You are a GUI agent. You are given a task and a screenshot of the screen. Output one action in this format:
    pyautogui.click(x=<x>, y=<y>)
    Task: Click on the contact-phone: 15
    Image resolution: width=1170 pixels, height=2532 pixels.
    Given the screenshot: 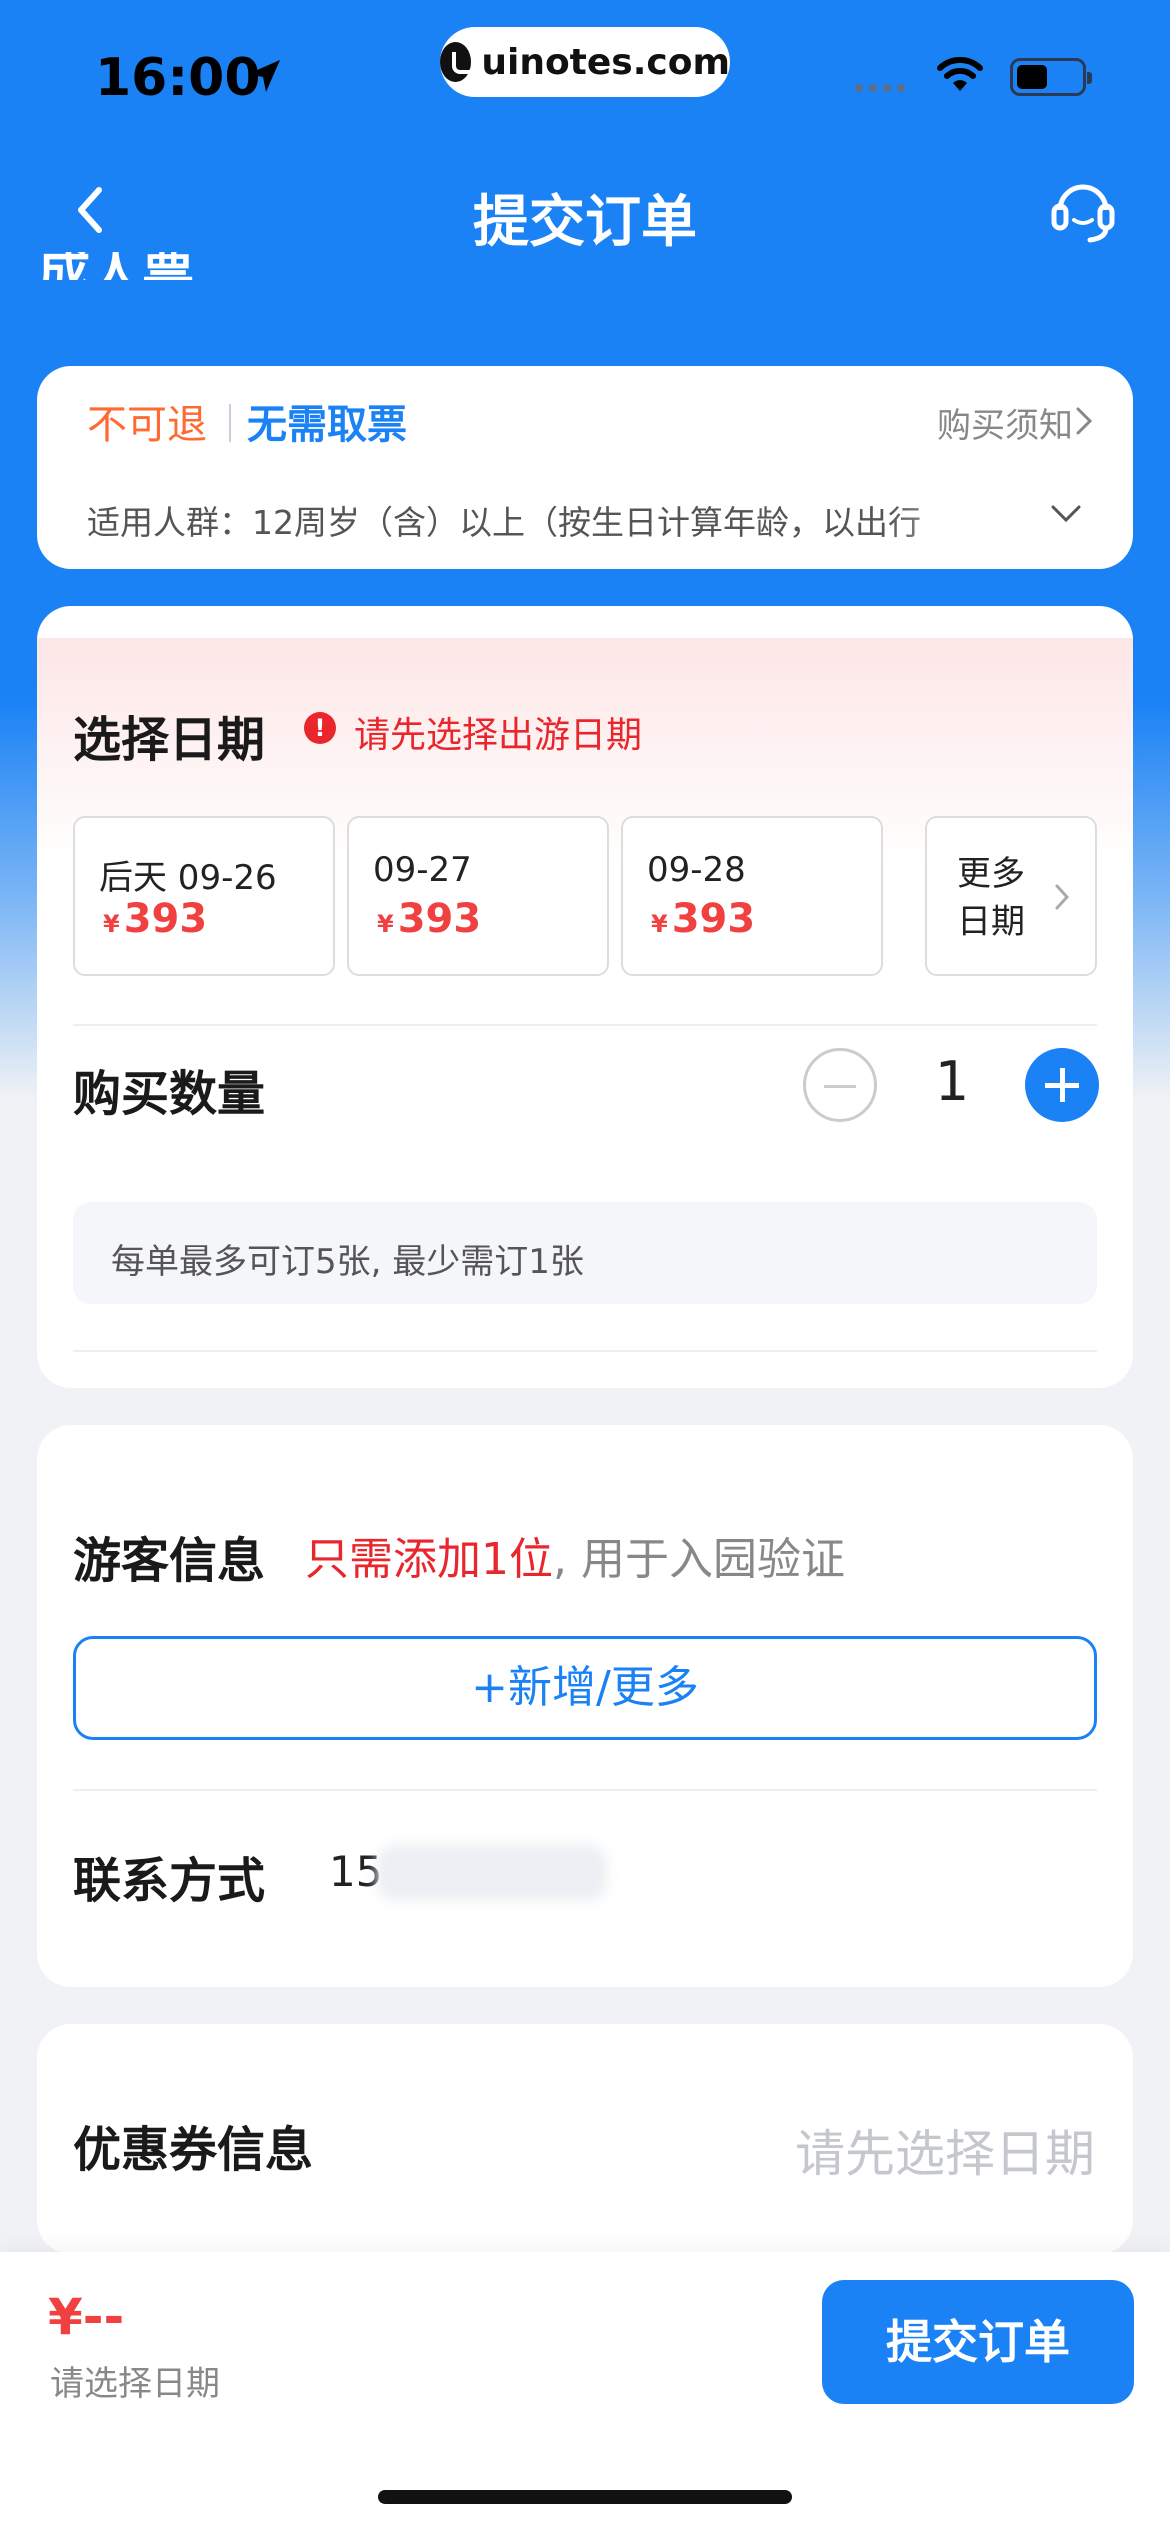 What is the action you would take?
    pyautogui.click(x=355, y=1871)
    